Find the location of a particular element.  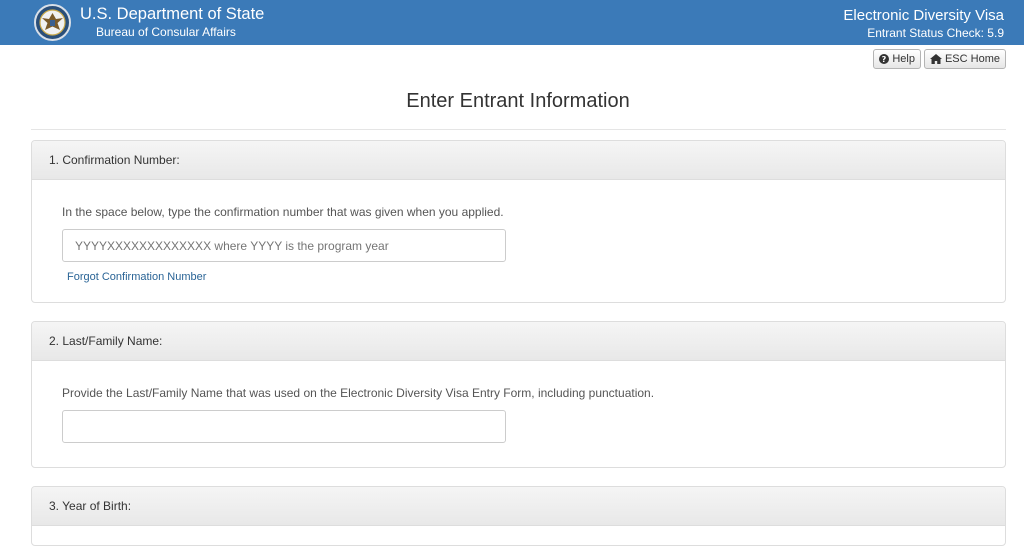

top-toolbar: ? Help ESC Home is located at coordinates (939, 59).